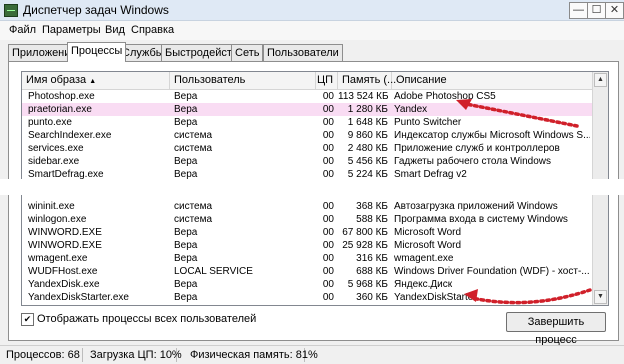  What do you see at coordinates (367, 122) in the screenshot?
I see `cell-memory: 1 648 КБ` at bounding box center [367, 122].